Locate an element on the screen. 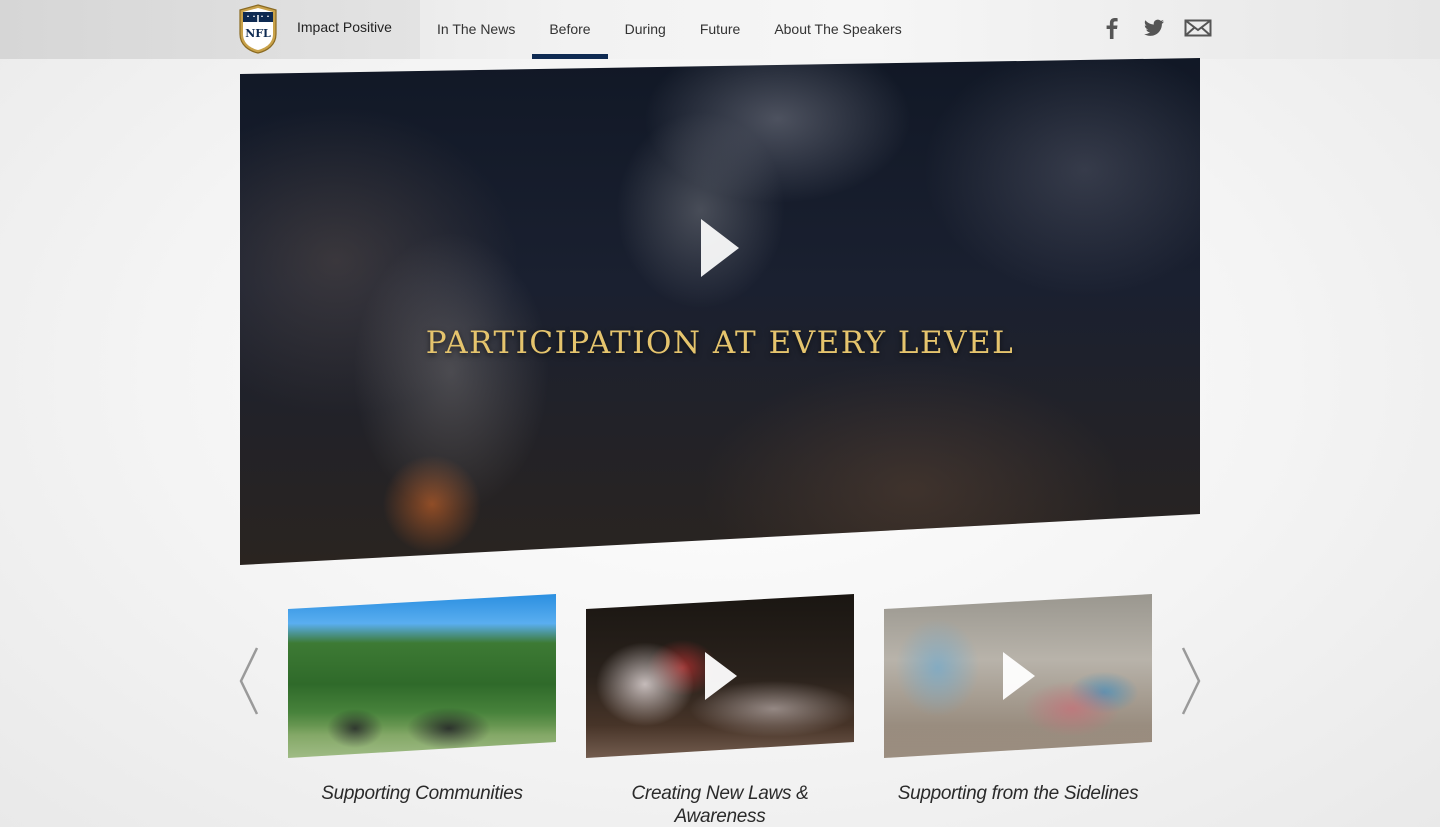  svg-text: NFL is located at coordinates (258, 33).